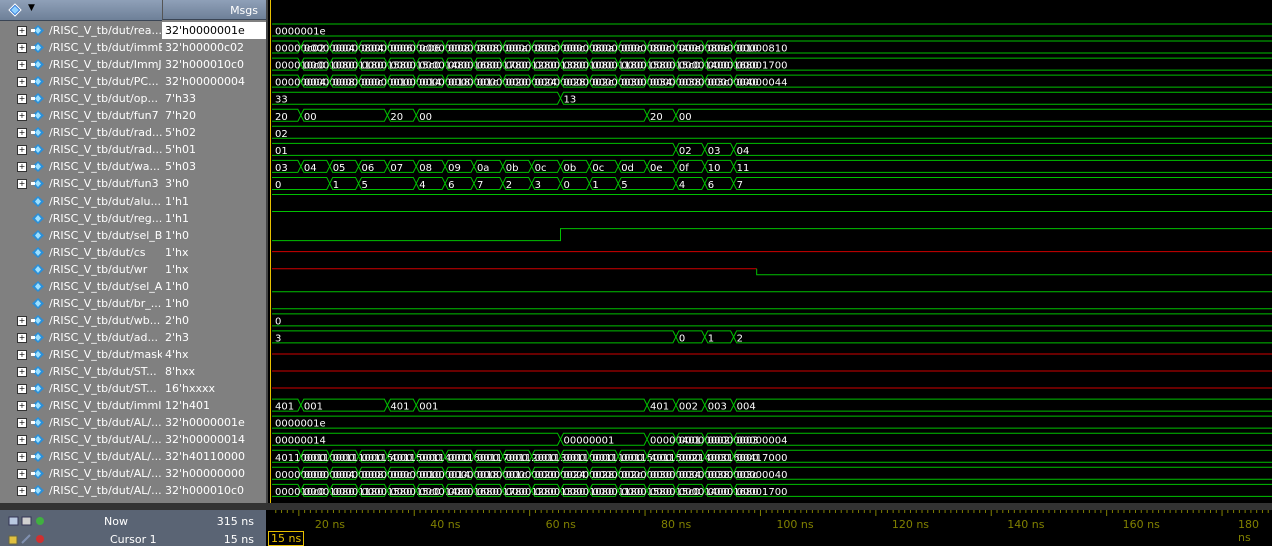 This screenshot has width=1272, height=546. Describe the element at coordinates (81, 286) in the screenshot. I see `signal-row-name: /RISC_V_tb/dut/sel_A` at that location.